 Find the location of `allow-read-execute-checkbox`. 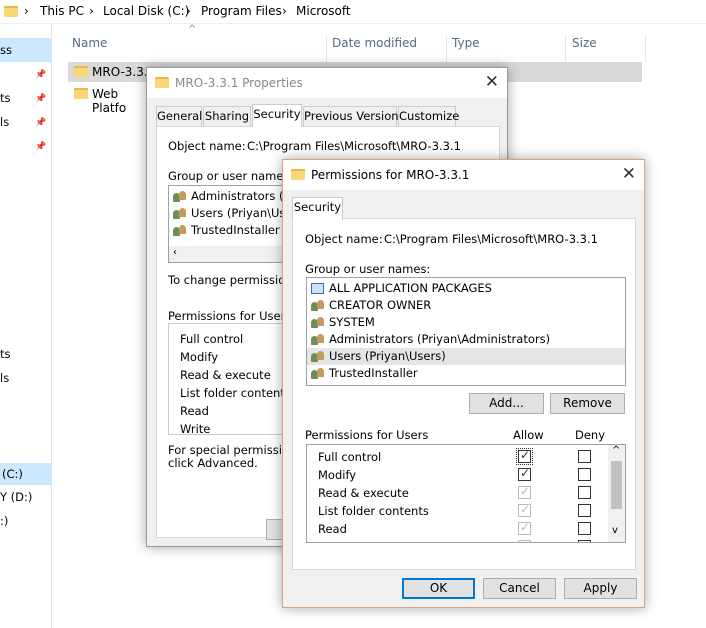

allow-read-execute-checkbox is located at coordinates (524, 491).